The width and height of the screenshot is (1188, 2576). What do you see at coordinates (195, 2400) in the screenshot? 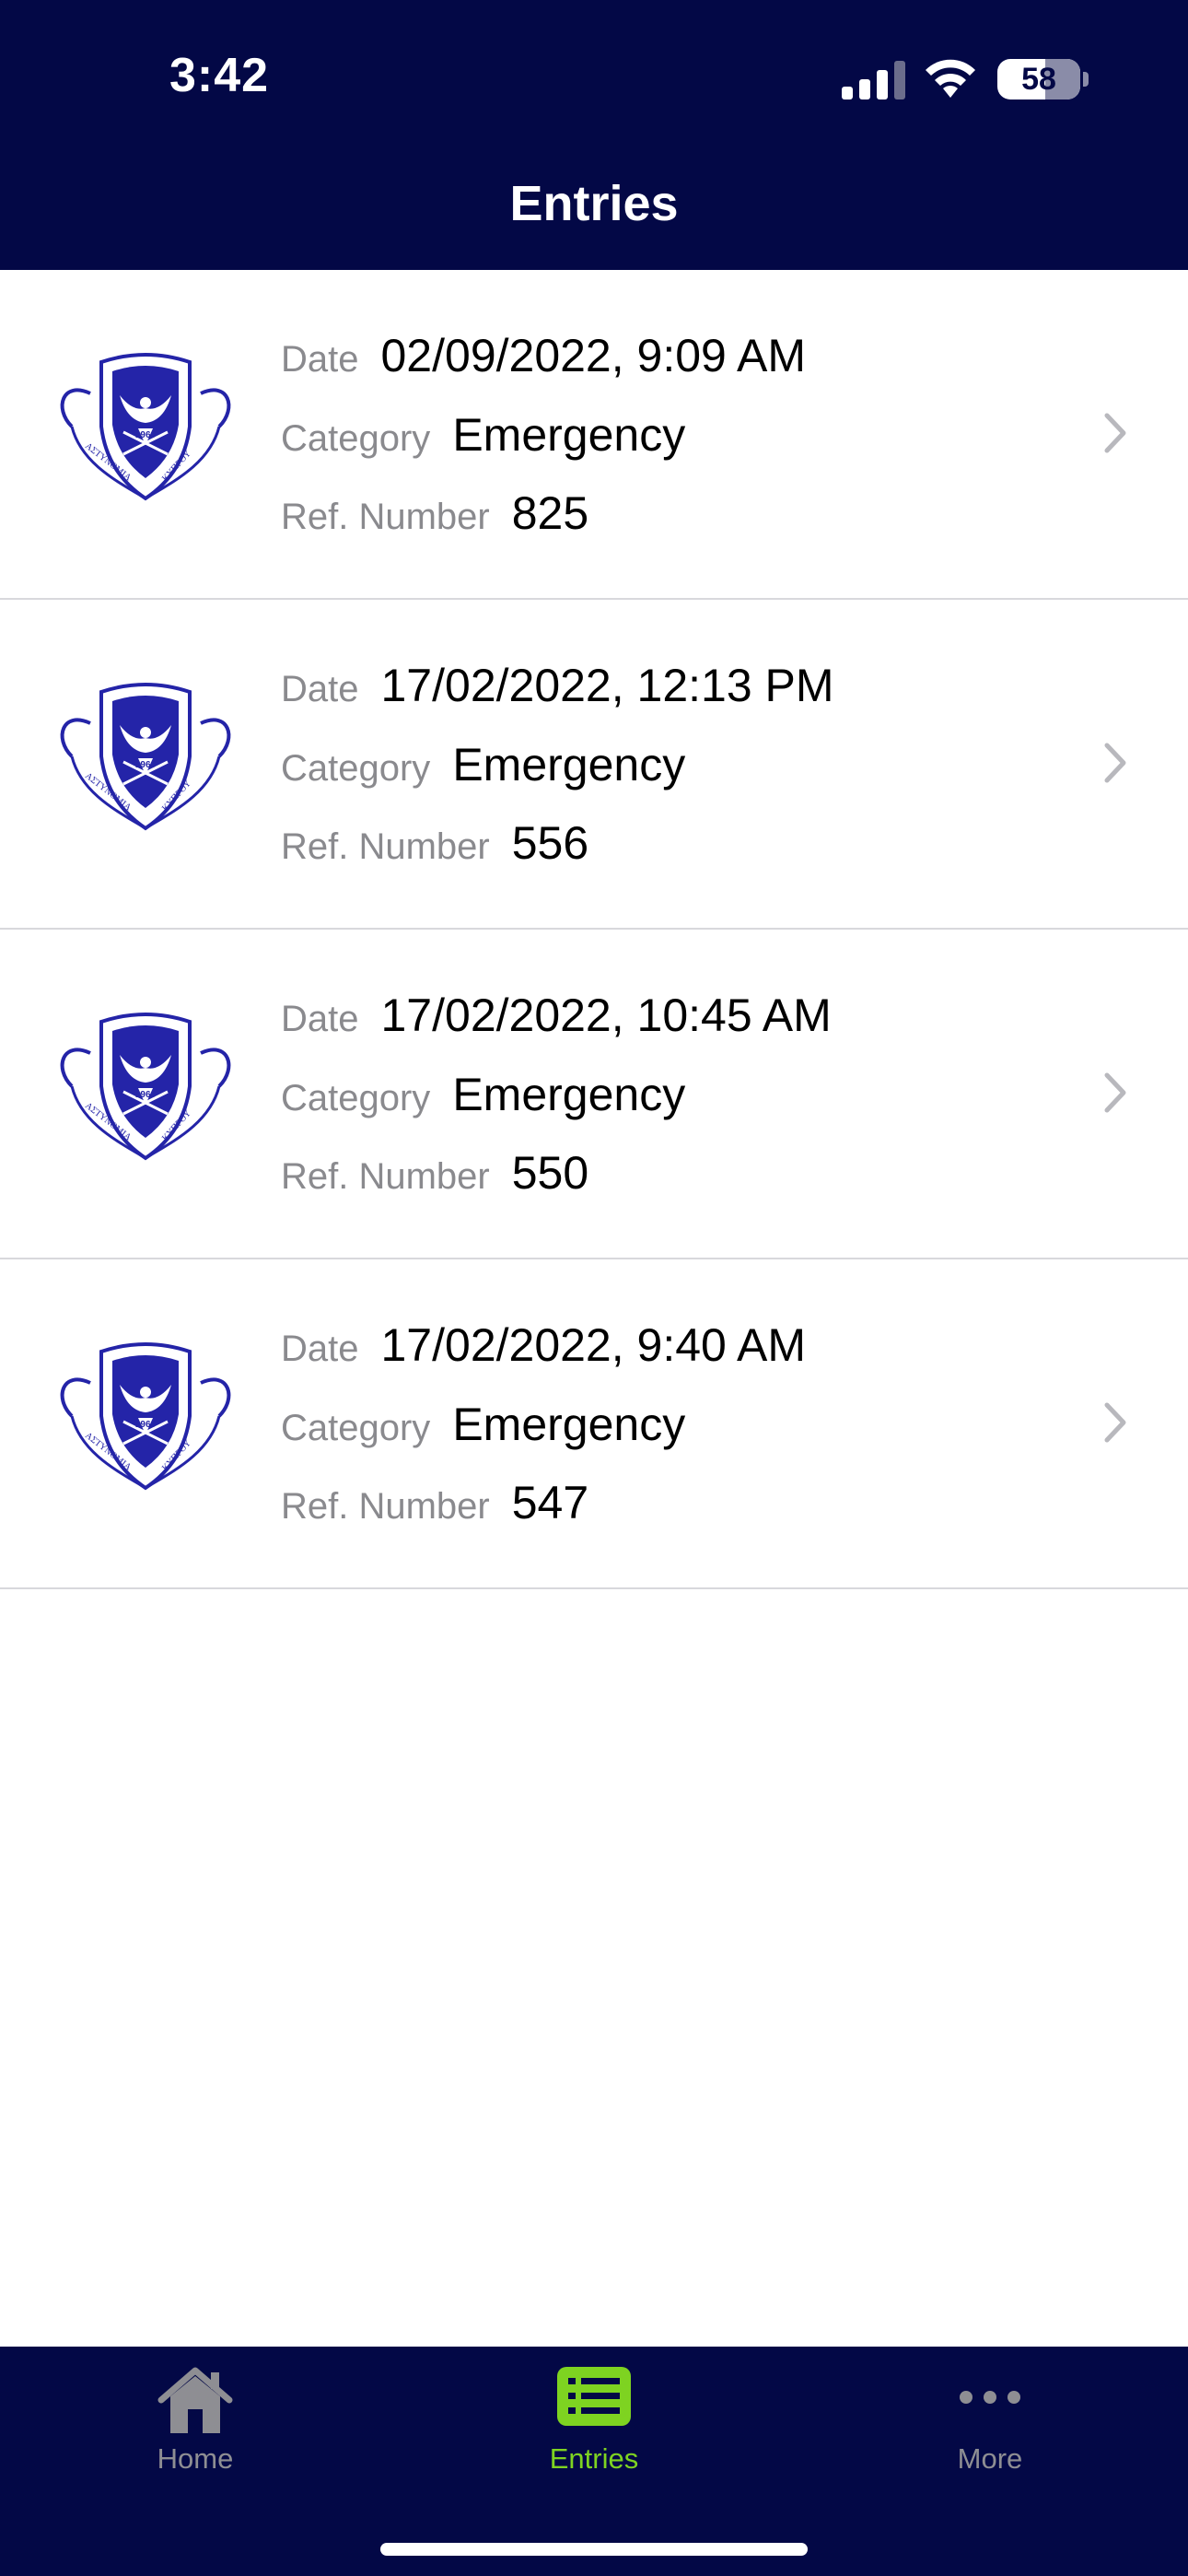
I see `house-icon` at bounding box center [195, 2400].